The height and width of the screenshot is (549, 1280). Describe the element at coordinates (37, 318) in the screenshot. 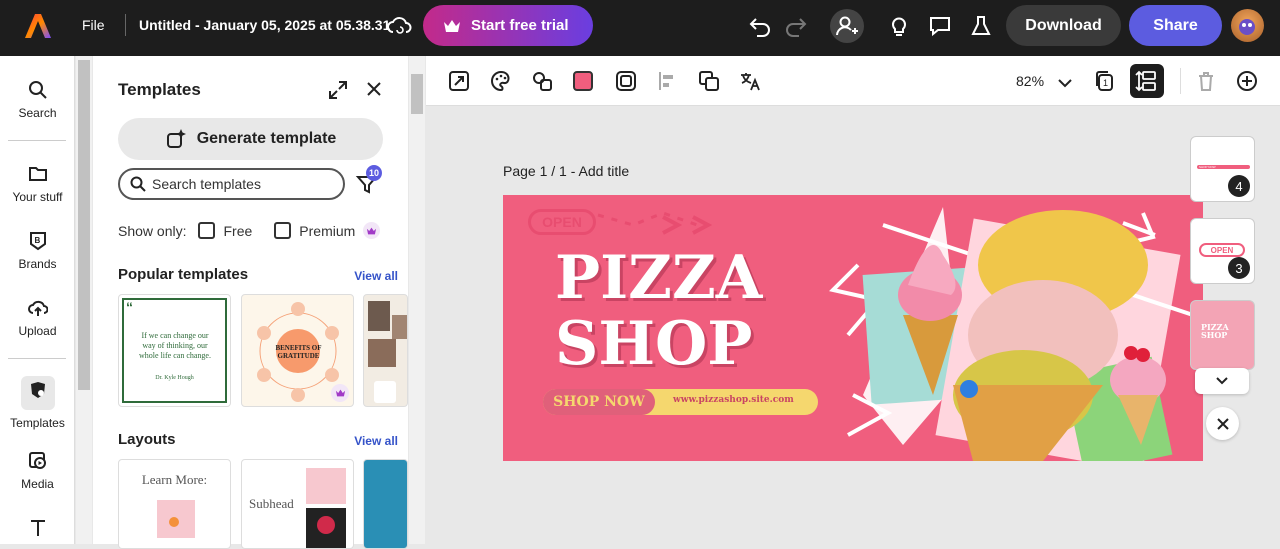

I see `nav-upload: Upload` at that location.